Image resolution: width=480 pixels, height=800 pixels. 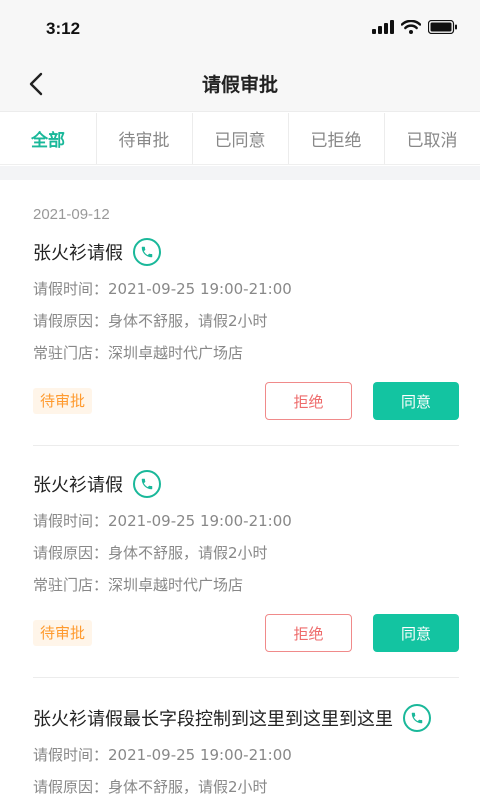 I want to click on tab-approved: 已同意, so click(x=240, y=138).